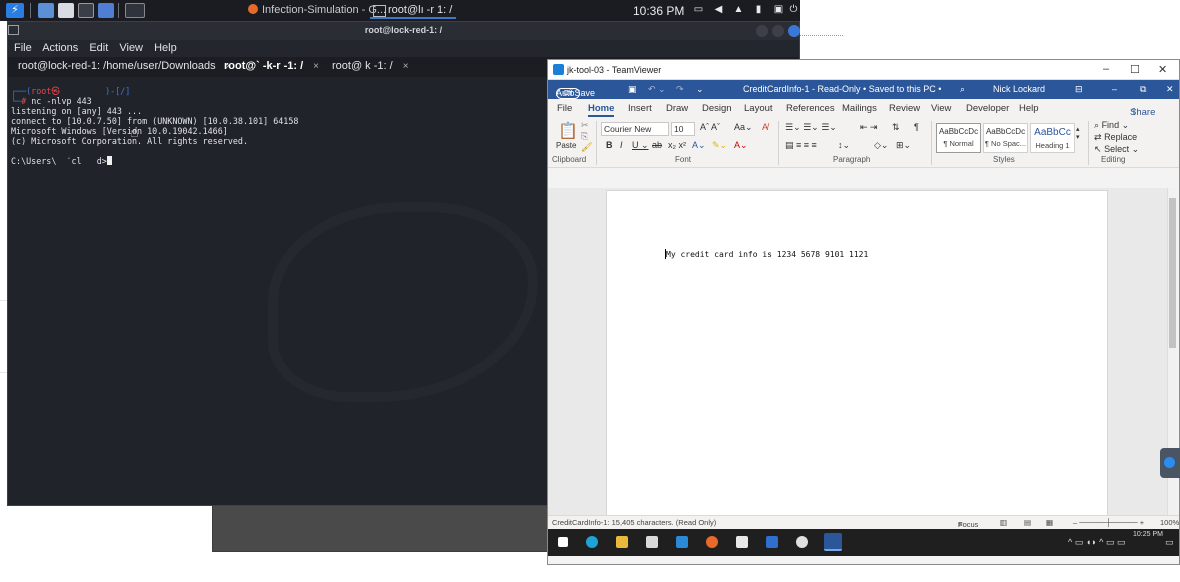 The width and height of the screenshot is (1180, 582). What do you see at coordinates (762, 31) in the screenshot?
I see `minimize-button` at bounding box center [762, 31].